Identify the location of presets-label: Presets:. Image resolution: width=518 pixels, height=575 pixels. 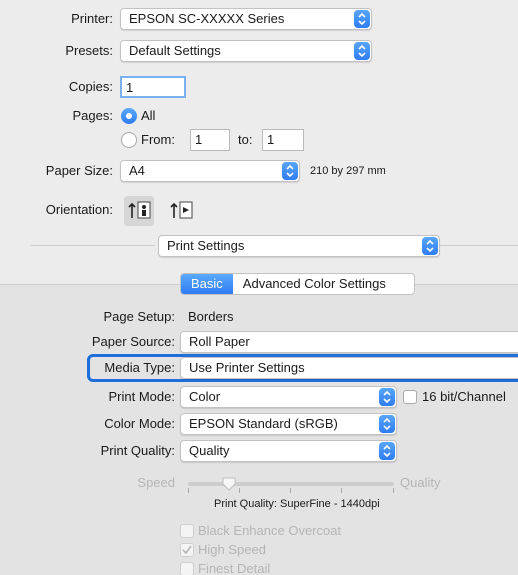
(89, 50).